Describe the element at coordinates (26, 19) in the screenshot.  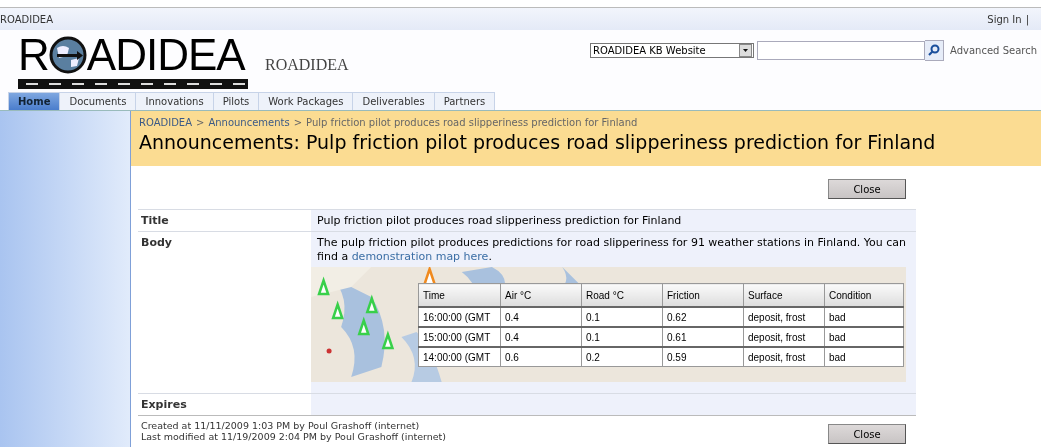
I see `site-name: ROADIDEA` at that location.